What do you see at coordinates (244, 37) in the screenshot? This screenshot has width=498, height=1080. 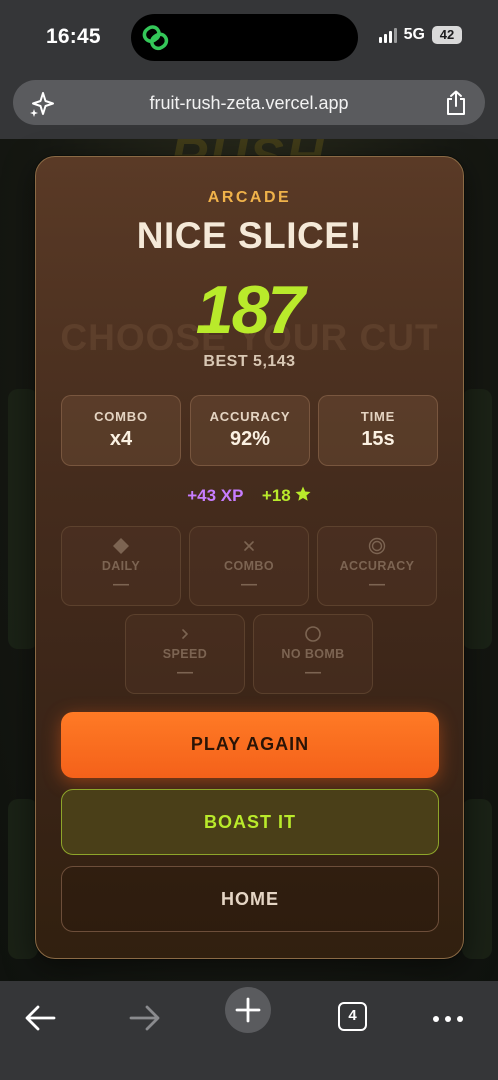 I see `dynamic-island` at bounding box center [244, 37].